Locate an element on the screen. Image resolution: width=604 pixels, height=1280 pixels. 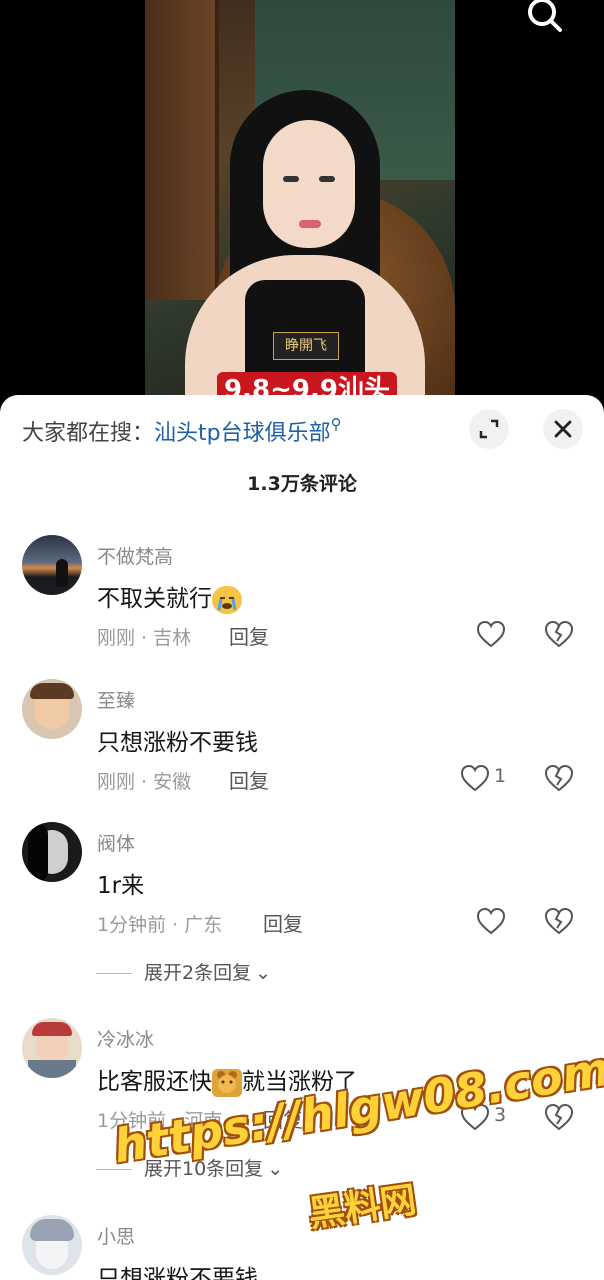
close-sheet-button is located at coordinates (563, 429).